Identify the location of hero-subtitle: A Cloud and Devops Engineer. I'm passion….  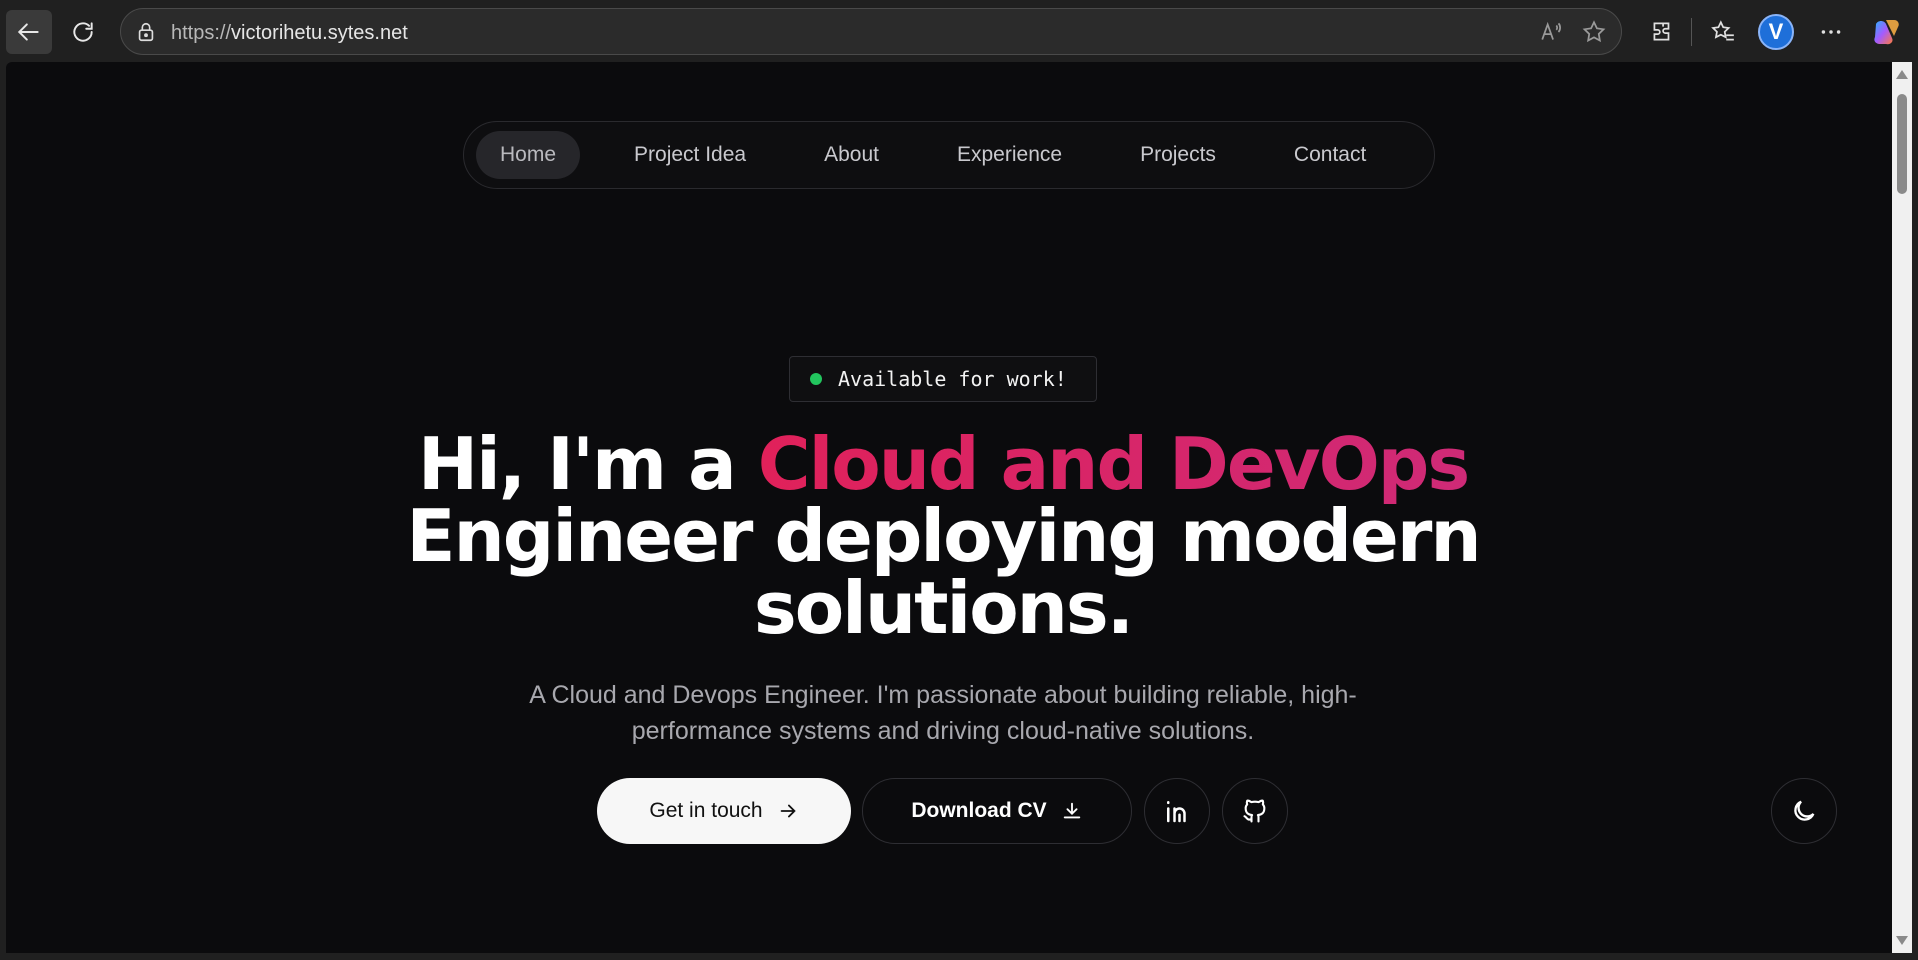
(943, 713).